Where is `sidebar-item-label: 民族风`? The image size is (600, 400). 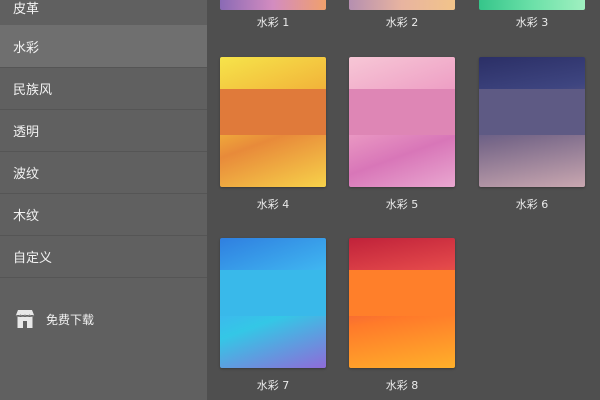 sidebar-item-label: 民族风 is located at coordinates (33, 90).